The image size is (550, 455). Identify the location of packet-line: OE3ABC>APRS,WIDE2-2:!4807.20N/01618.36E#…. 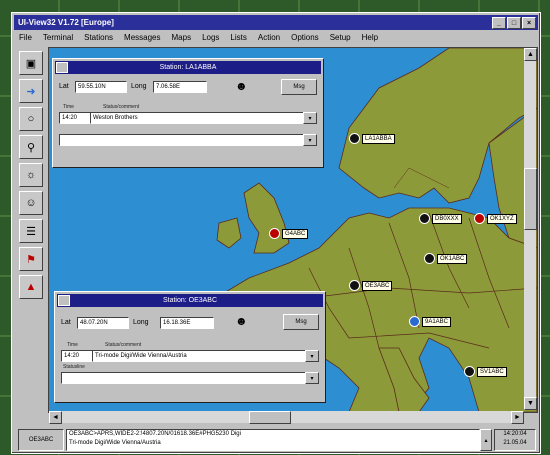
(155, 434).